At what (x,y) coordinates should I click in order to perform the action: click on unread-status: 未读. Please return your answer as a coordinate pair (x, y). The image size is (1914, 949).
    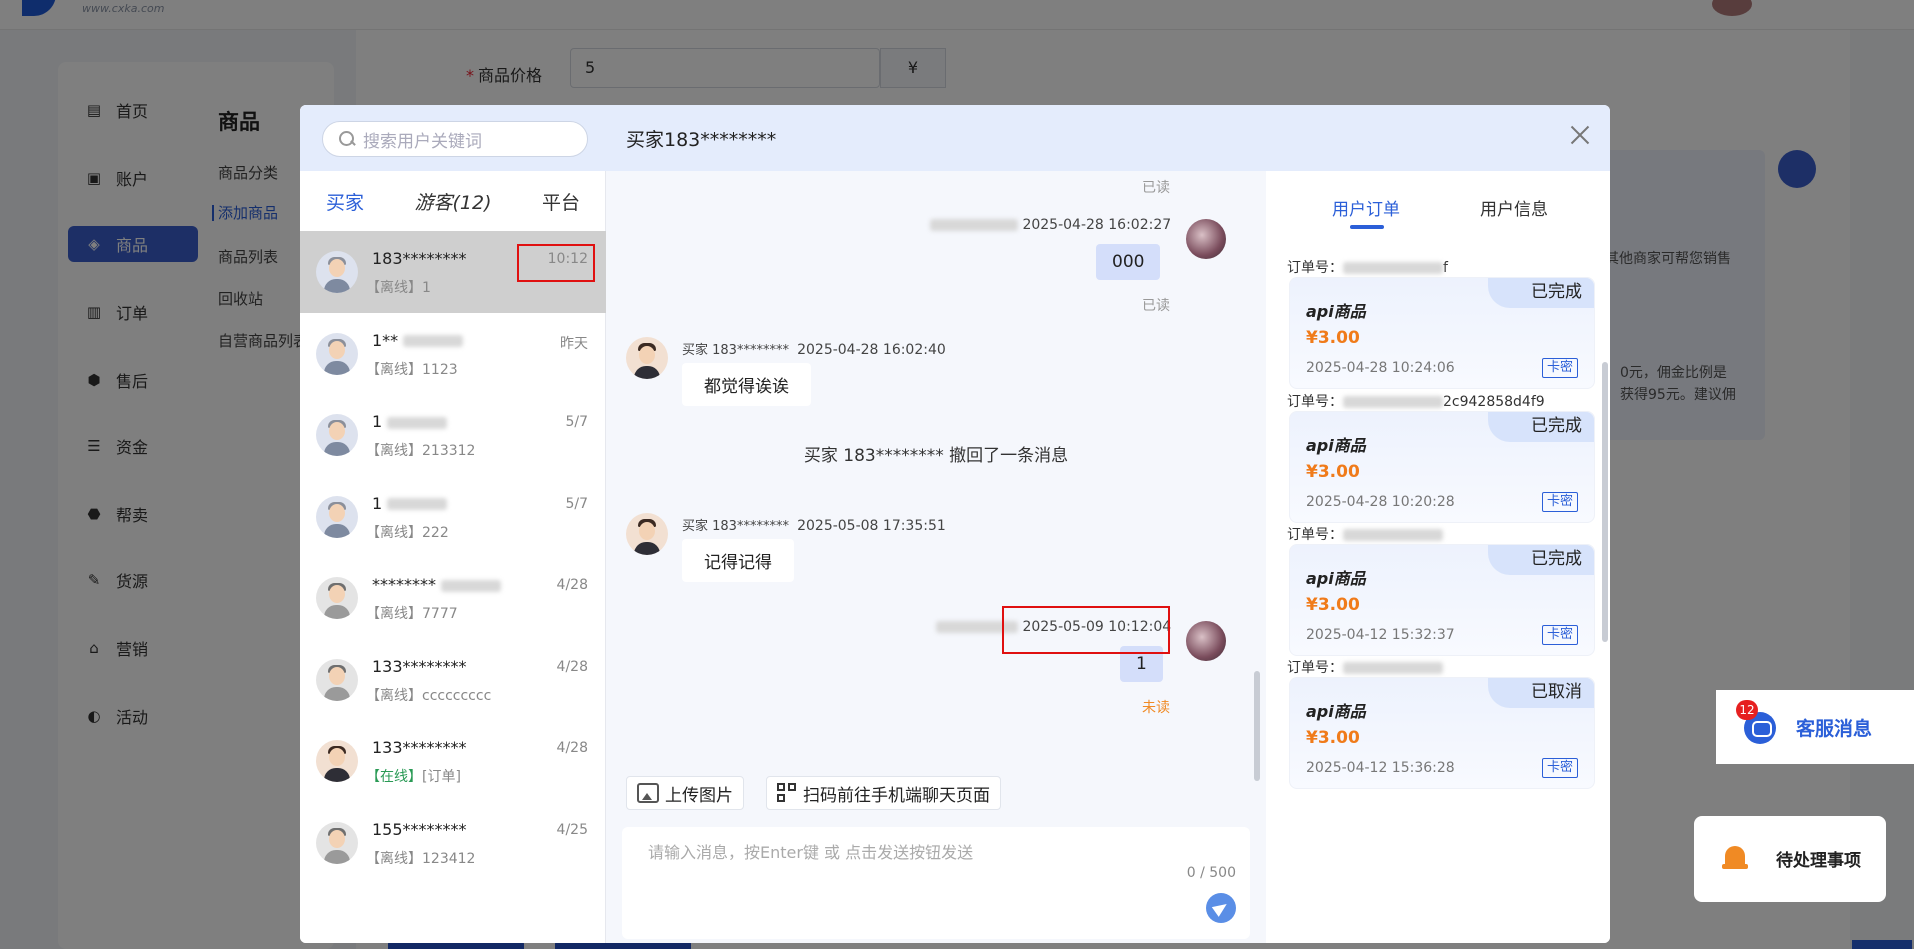
    Looking at the image, I should click on (1156, 708).